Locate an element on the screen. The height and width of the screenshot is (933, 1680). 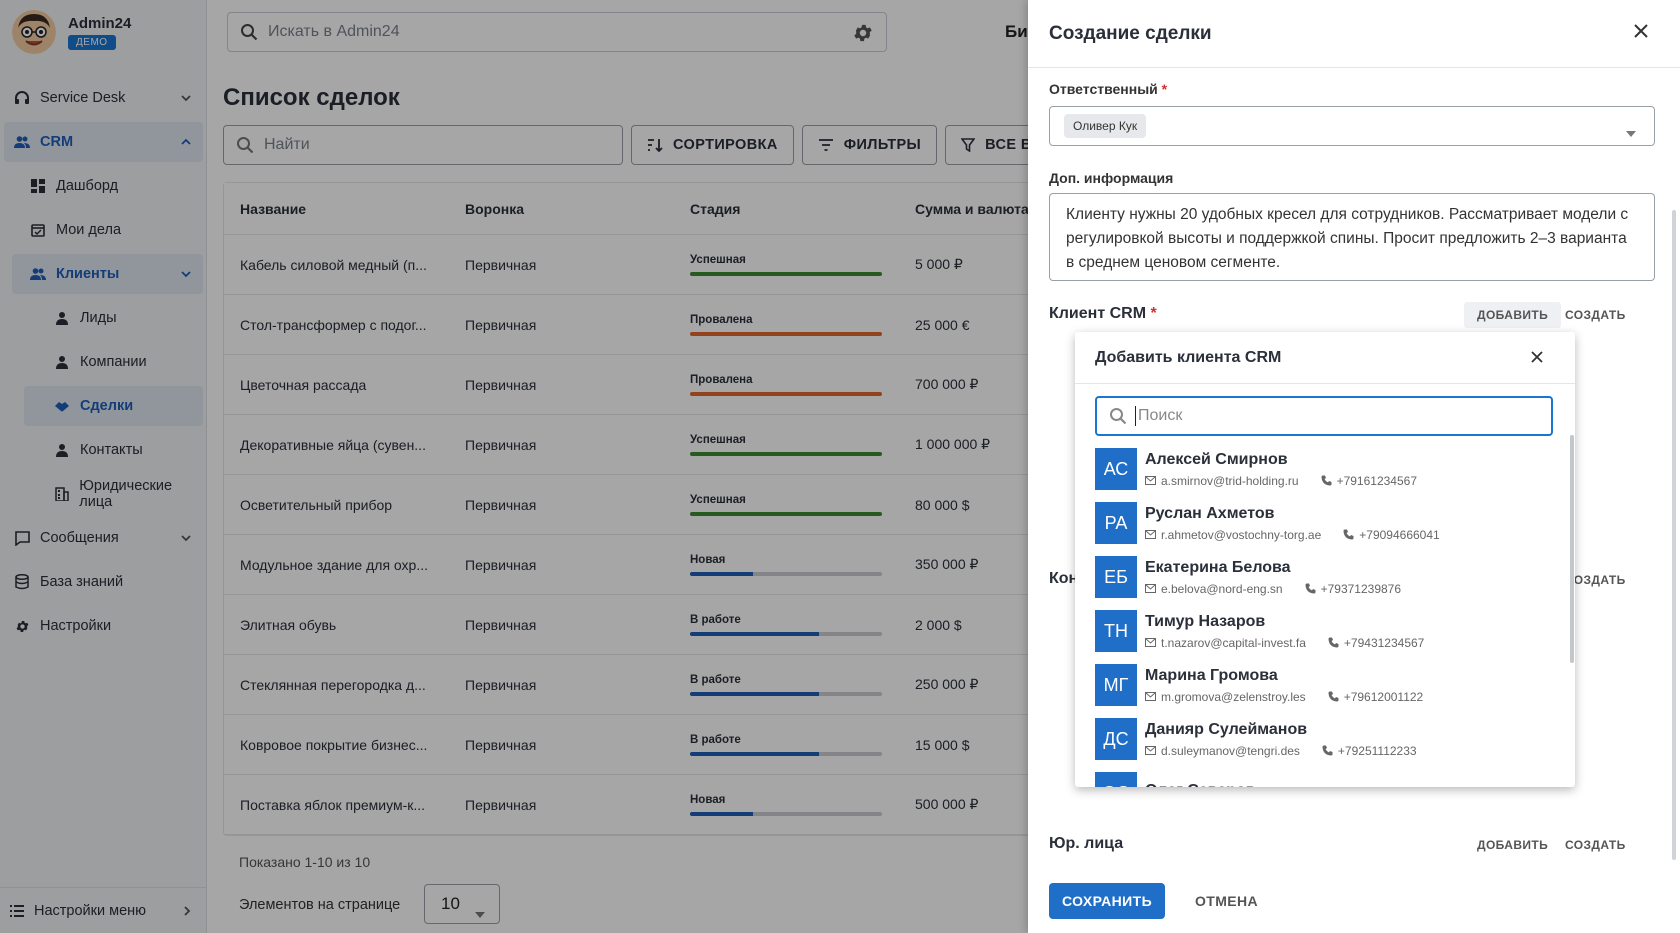
client-meta: r.ahmetov@vostochny-torg.ae +79094666041 is located at coordinates (1292, 535).